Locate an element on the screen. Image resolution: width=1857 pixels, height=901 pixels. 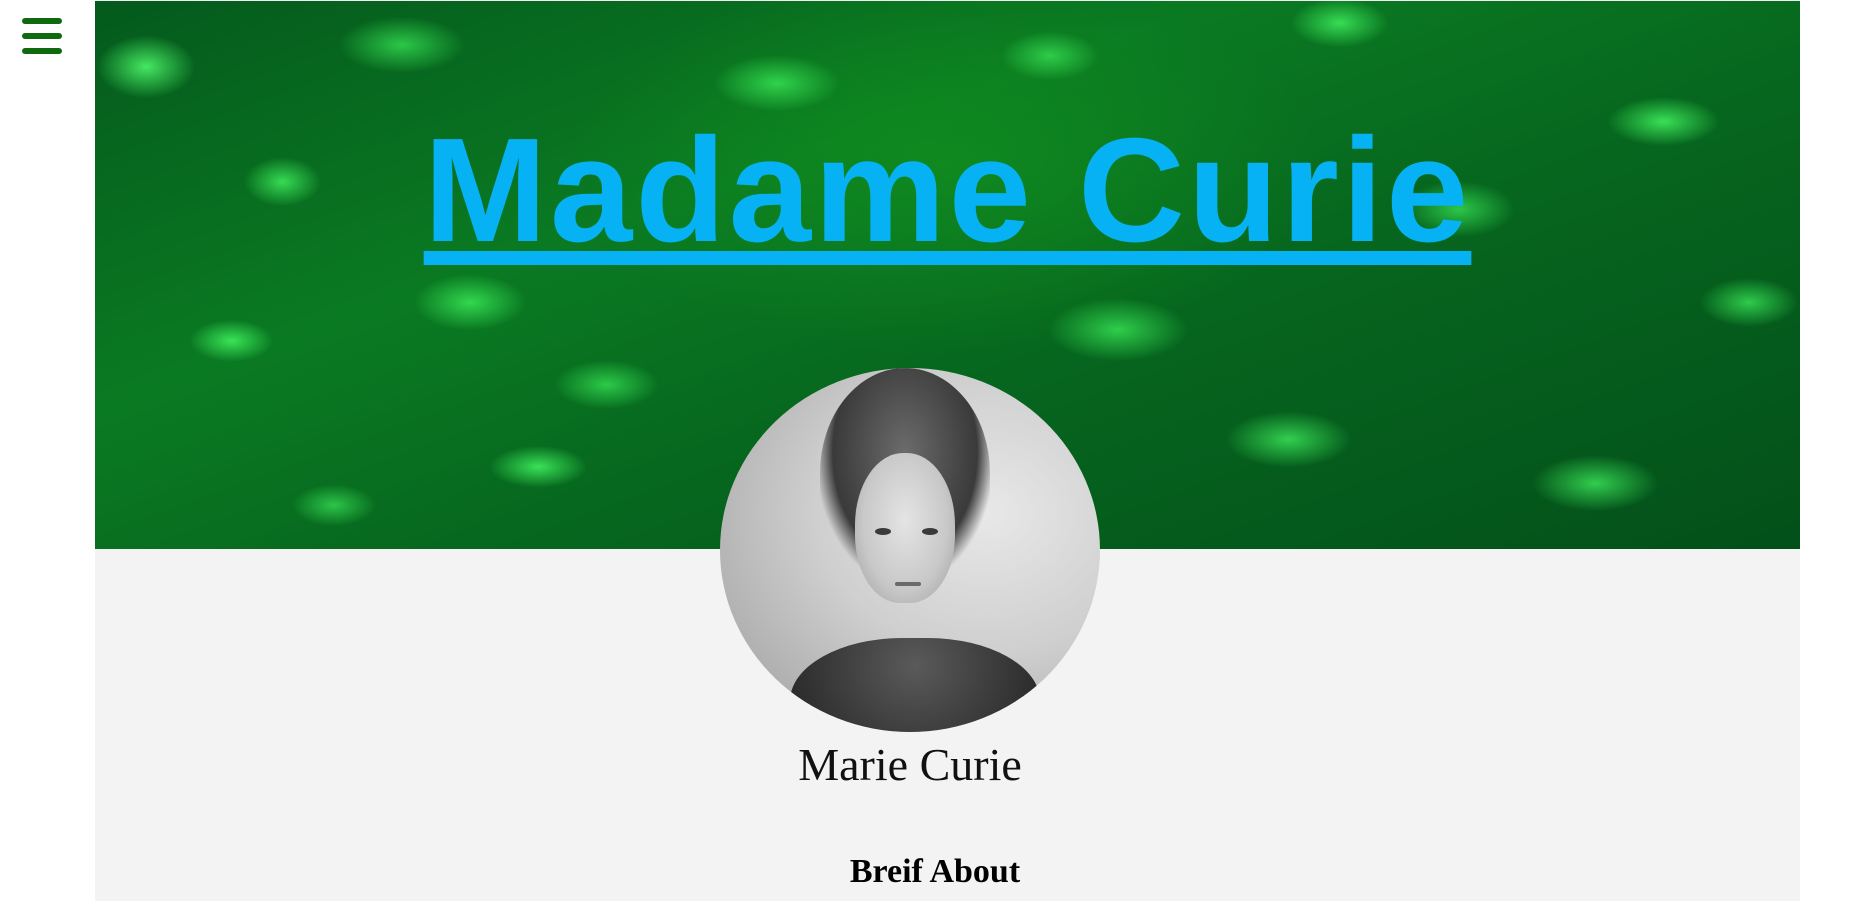
menu-bar-top is located at coordinates (42, 21).